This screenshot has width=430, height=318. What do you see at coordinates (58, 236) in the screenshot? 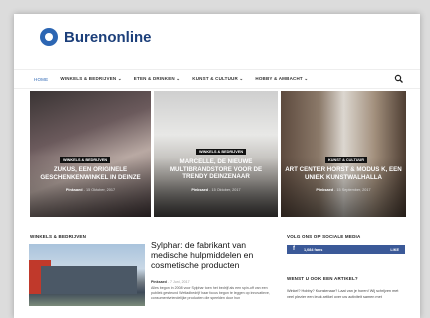
I see `section-title-winkels-bedrijven: WINKELS & BEDRIJVEN` at bounding box center [58, 236].